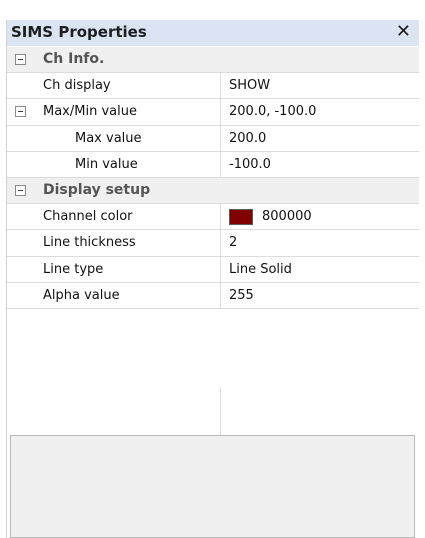 The width and height of the screenshot is (425, 538). What do you see at coordinates (287, 217) in the screenshot?
I see `property-value: 800000` at bounding box center [287, 217].